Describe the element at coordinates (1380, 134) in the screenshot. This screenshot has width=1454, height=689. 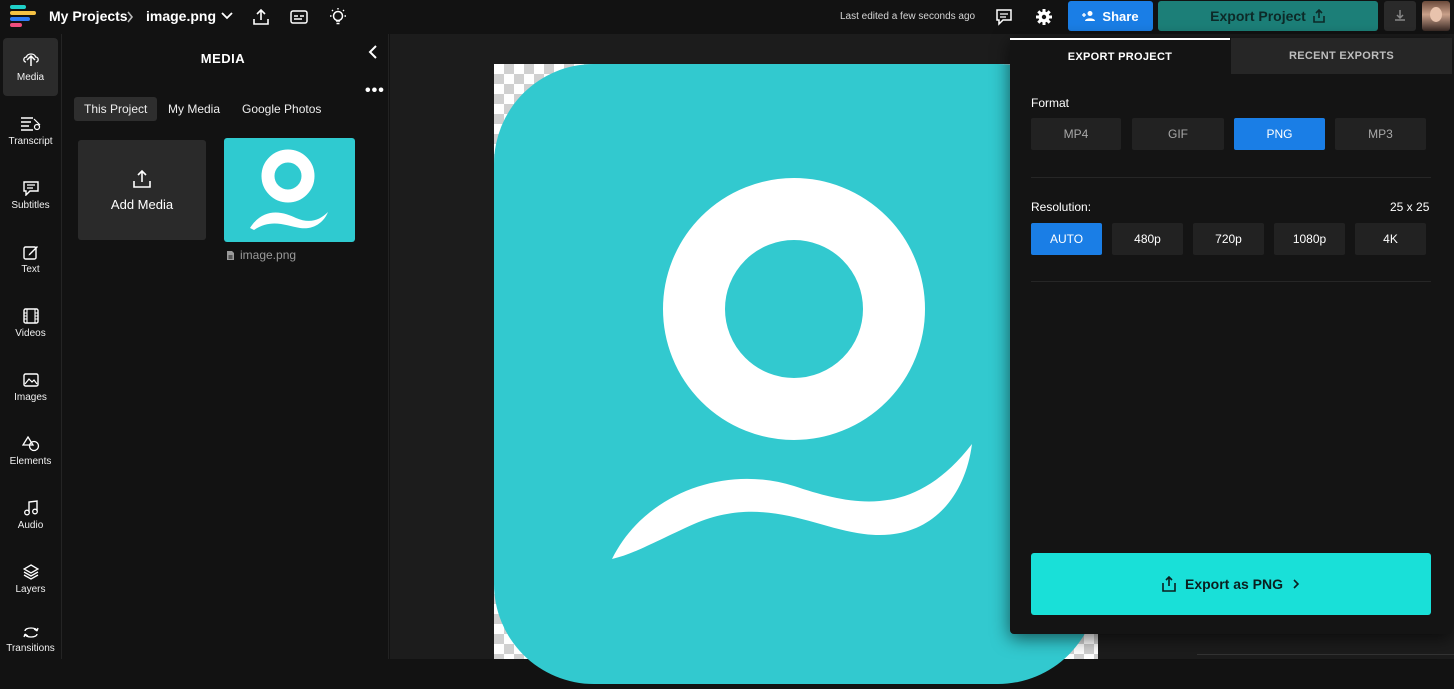
I see `format-option-mp3: MP3` at that location.